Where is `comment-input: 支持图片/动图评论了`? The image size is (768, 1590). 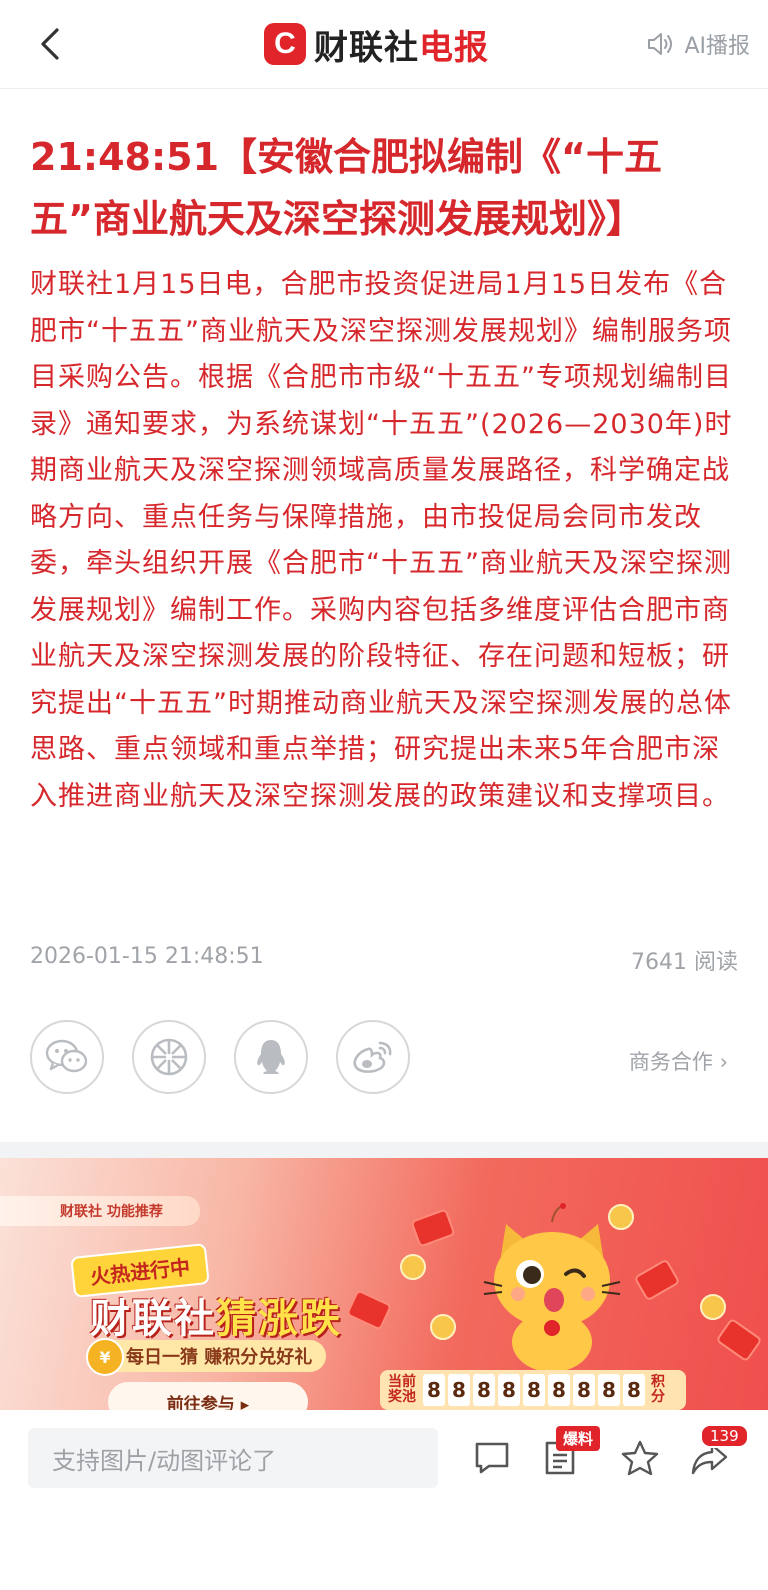 comment-input: 支持图片/动图评论了 is located at coordinates (233, 1458).